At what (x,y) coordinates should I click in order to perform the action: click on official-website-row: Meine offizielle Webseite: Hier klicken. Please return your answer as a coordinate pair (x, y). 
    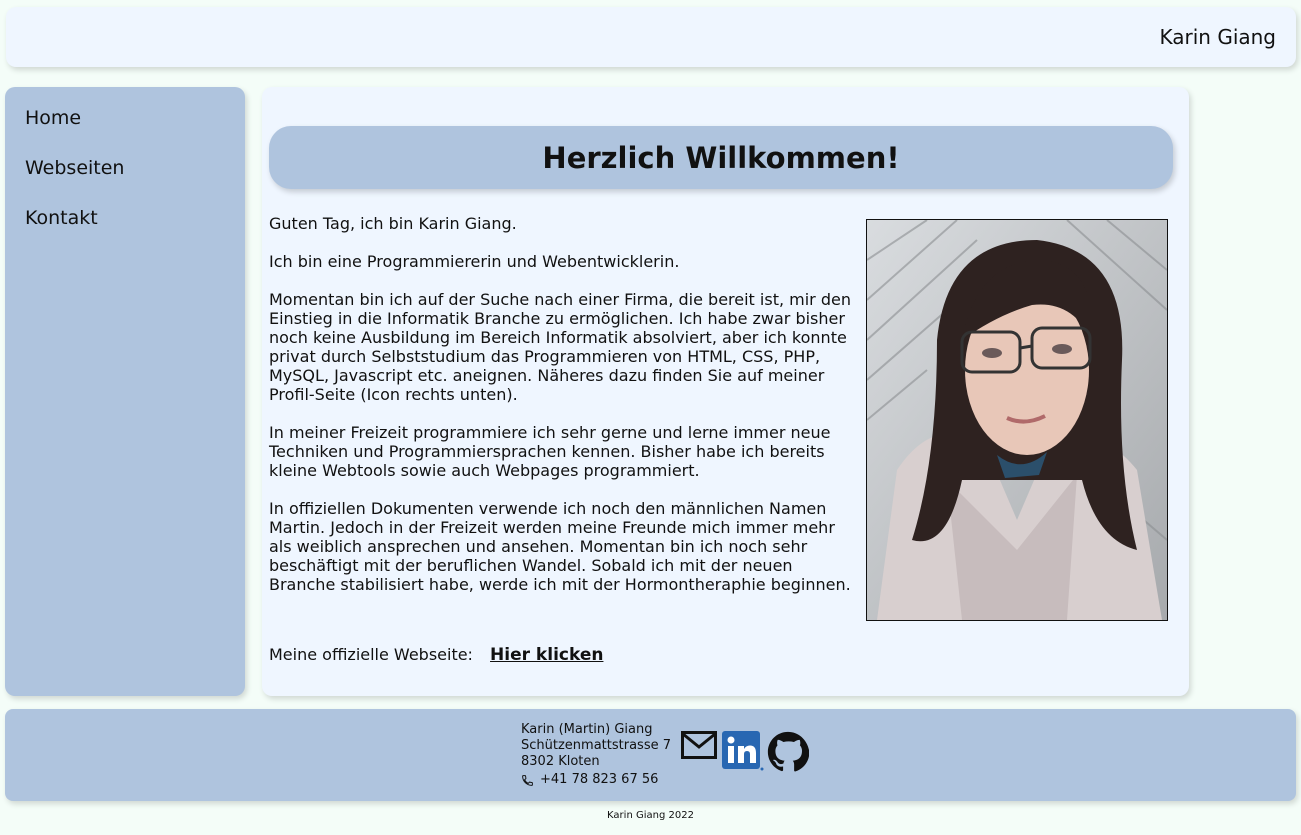
    Looking at the image, I should click on (436, 655).